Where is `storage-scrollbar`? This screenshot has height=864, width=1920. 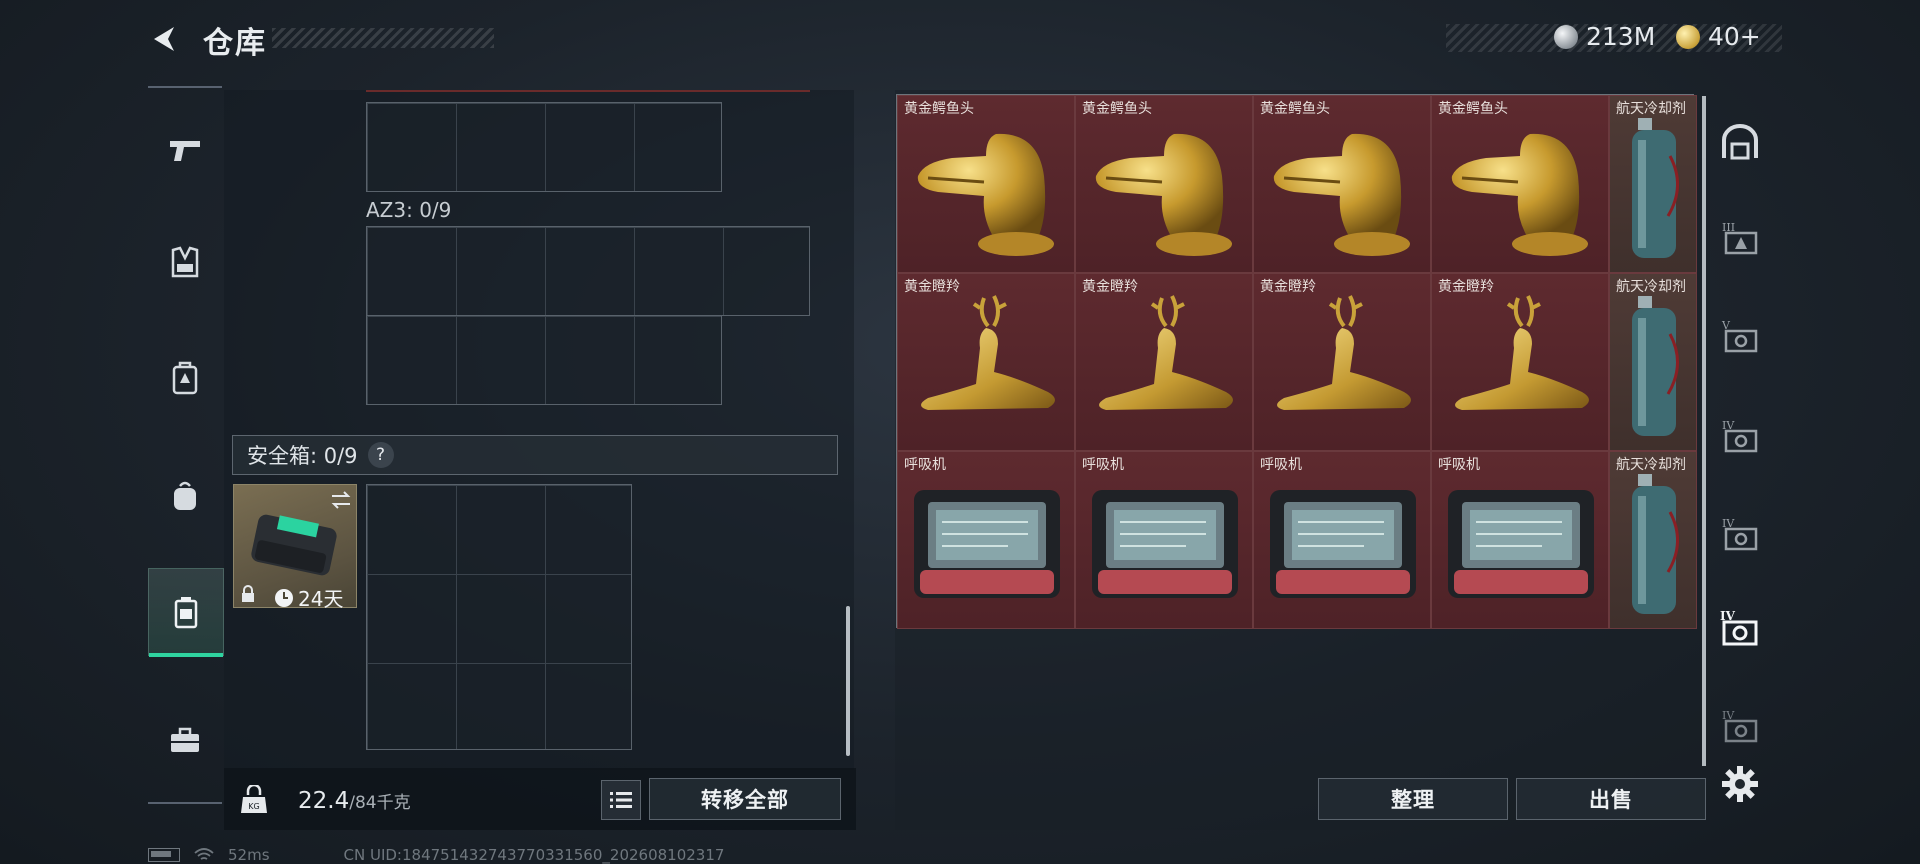 storage-scrollbar is located at coordinates (1704, 431).